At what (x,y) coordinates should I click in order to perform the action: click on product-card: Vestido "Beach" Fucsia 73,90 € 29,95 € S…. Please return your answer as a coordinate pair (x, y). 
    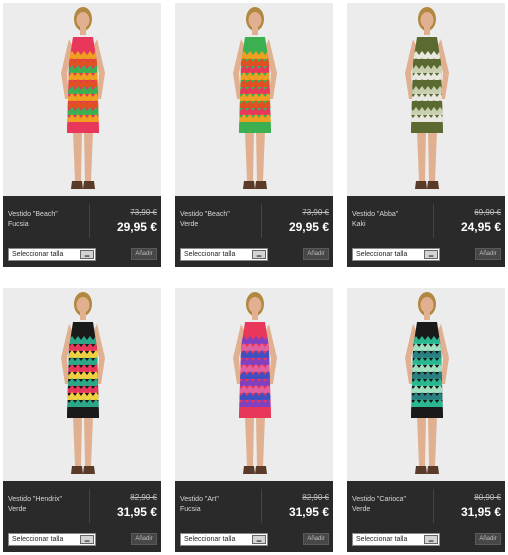
    Looking at the image, I should click on (82, 135).